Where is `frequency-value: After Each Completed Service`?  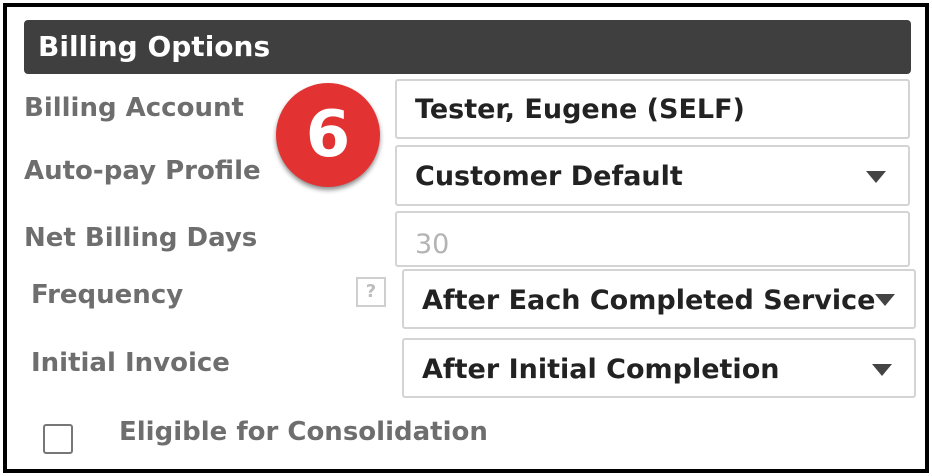 frequency-value: After Each Completed Service is located at coordinates (649, 300).